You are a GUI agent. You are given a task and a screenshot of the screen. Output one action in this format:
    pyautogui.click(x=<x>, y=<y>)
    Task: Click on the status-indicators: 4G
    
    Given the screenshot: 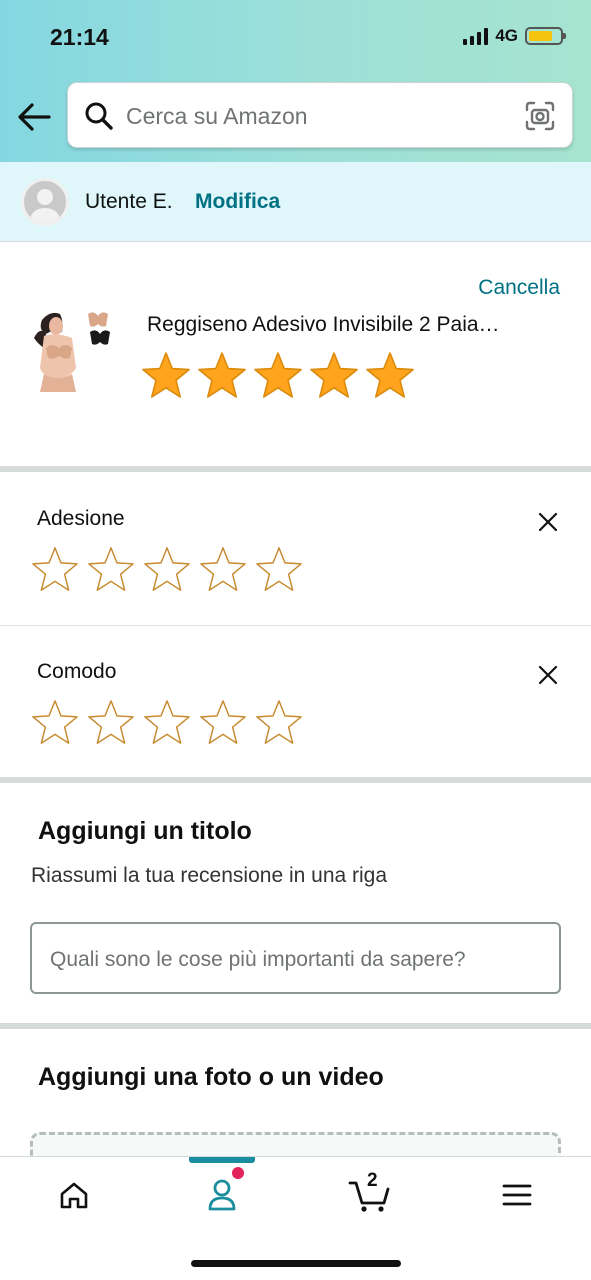 What is the action you would take?
    pyautogui.click(x=514, y=36)
    